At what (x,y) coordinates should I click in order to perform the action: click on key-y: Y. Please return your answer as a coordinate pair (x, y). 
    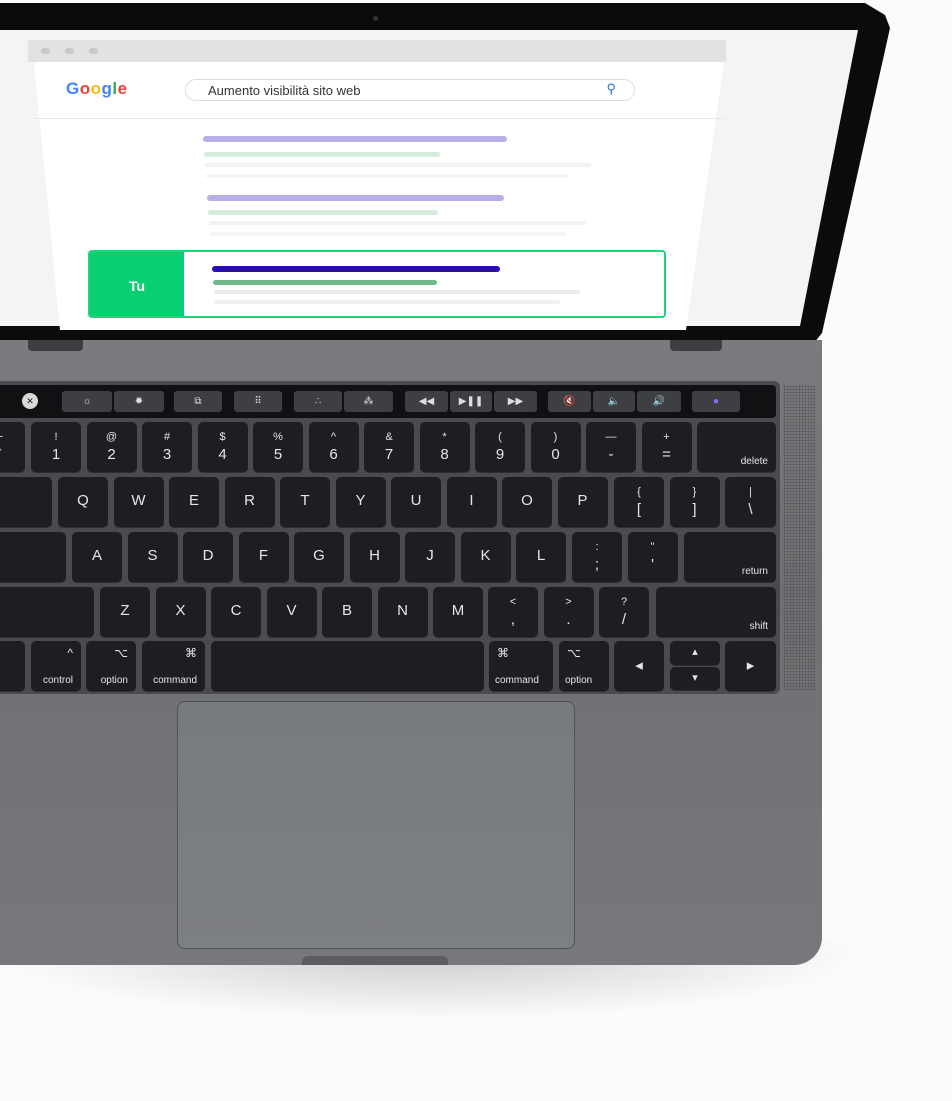
    Looking at the image, I should click on (360, 502).